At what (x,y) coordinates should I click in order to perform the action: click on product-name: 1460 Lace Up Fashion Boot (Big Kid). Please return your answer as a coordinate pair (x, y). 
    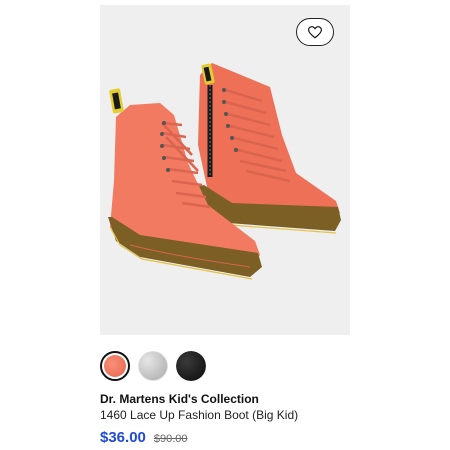
    Looking at the image, I should click on (199, 415).